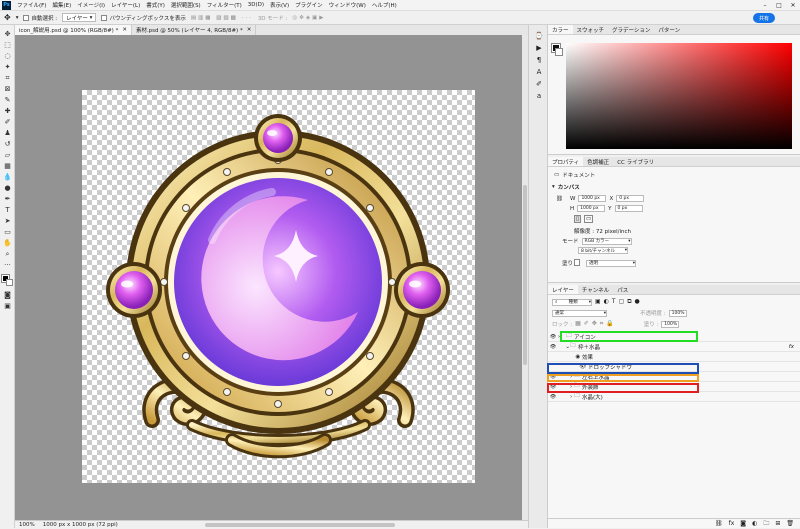  What do you see at coordinates (7, 306) in the screenshot?
I see `screen-mode-icon: ▣` at bounding box center [7, 306].